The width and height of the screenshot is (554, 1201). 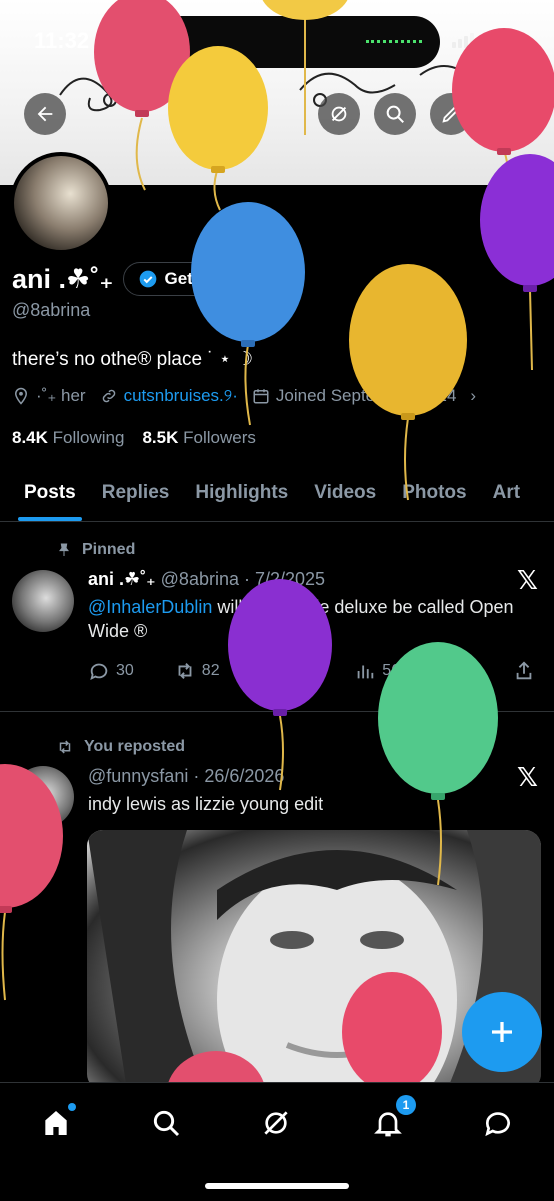 I want to click on battery-icon: 94, so click(x=499, y=41).